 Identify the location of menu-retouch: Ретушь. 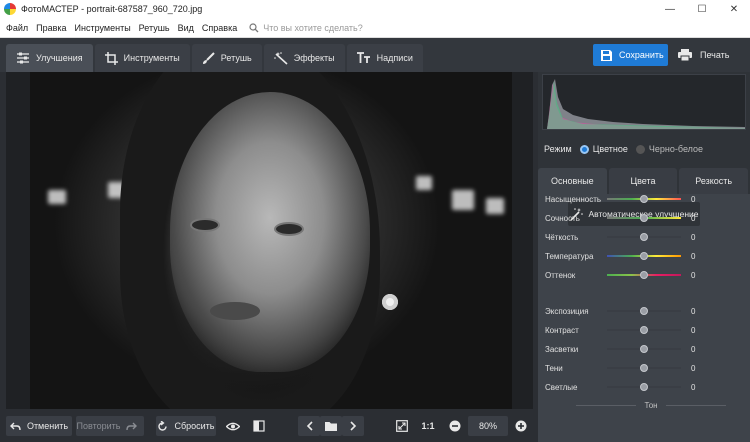
(154, 28).